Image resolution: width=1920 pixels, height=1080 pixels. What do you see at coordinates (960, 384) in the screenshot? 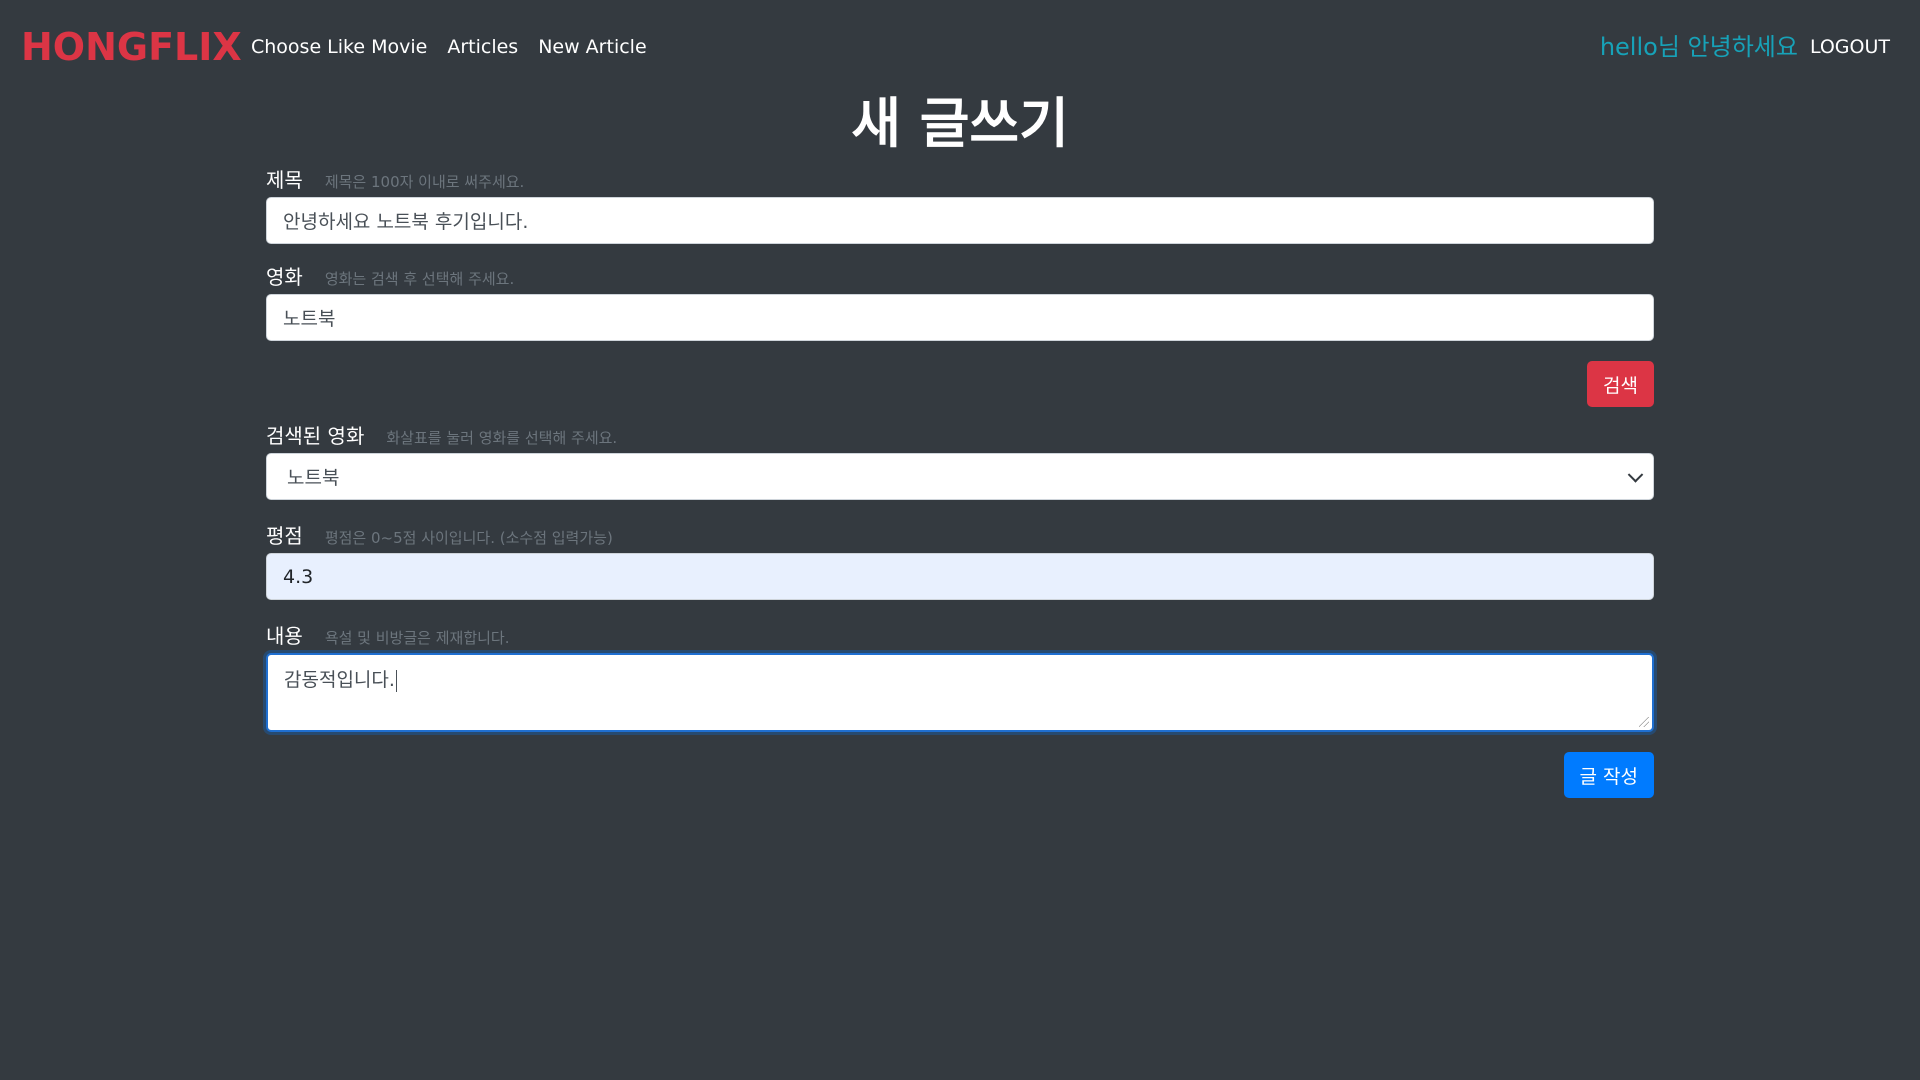
I see `search-button-row: 검색` at bounding box center [960, 384].